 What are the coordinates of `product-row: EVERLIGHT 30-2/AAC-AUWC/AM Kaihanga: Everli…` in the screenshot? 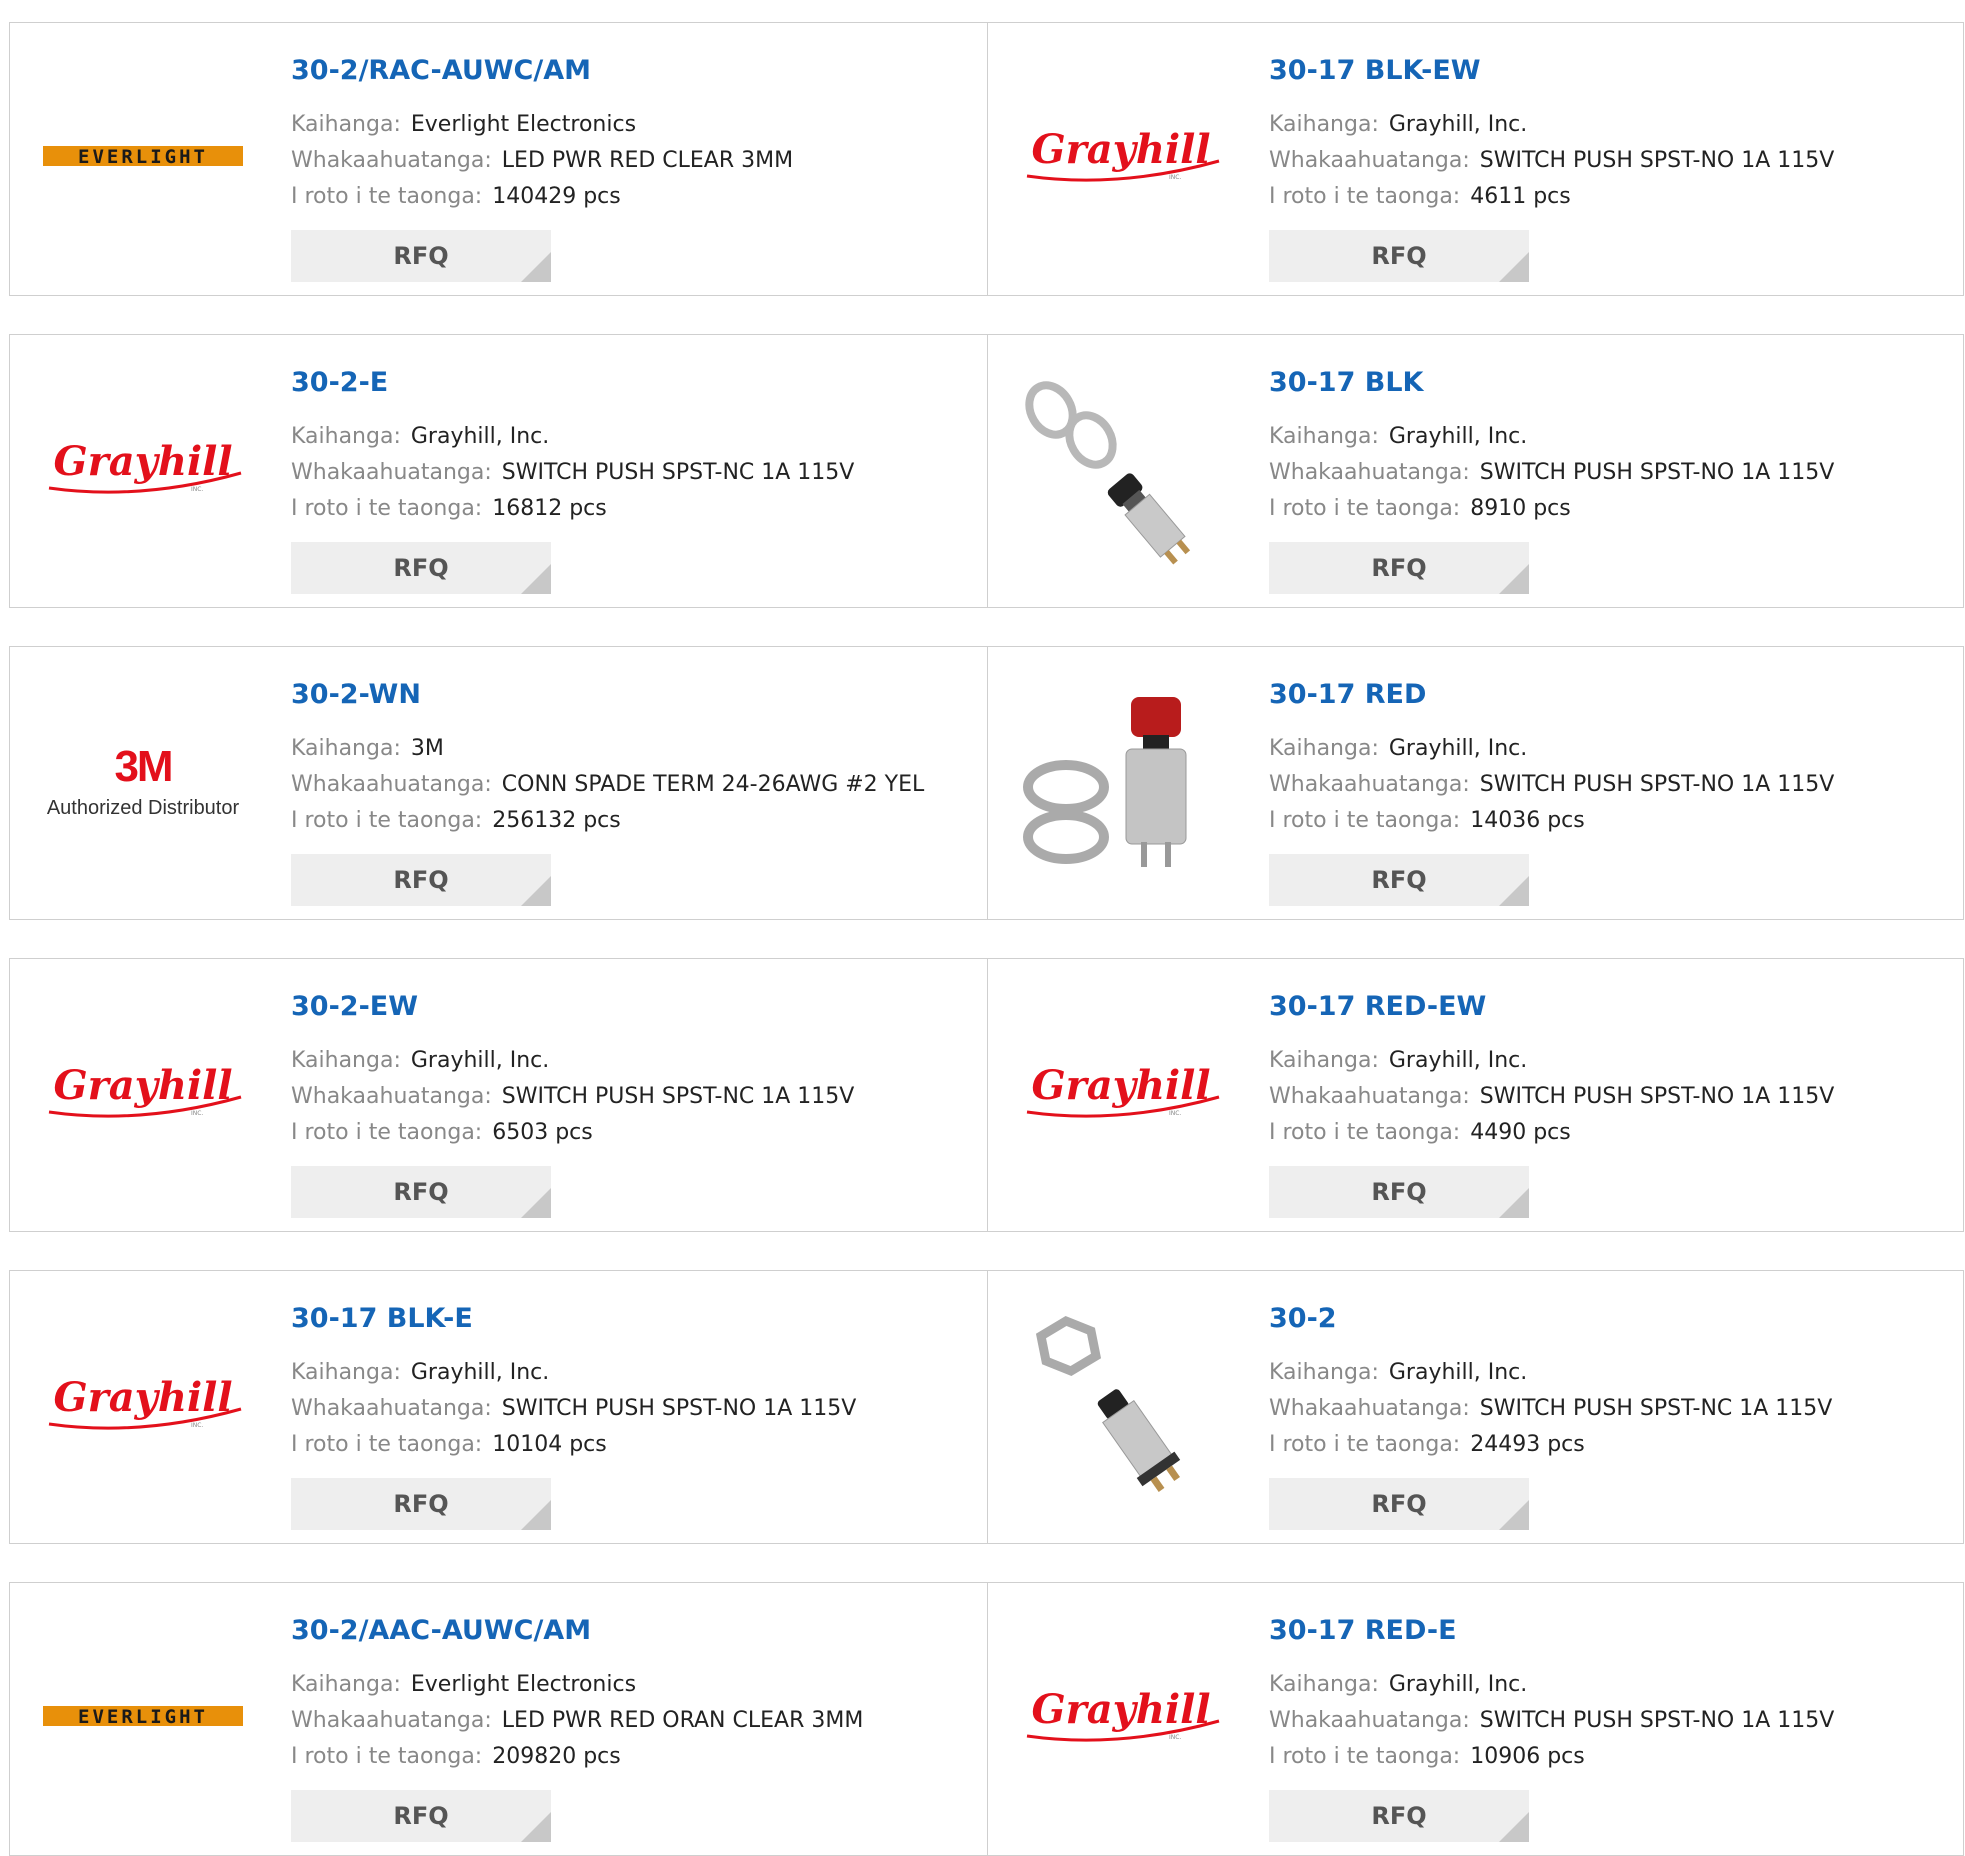 It's located at (986, 1719).